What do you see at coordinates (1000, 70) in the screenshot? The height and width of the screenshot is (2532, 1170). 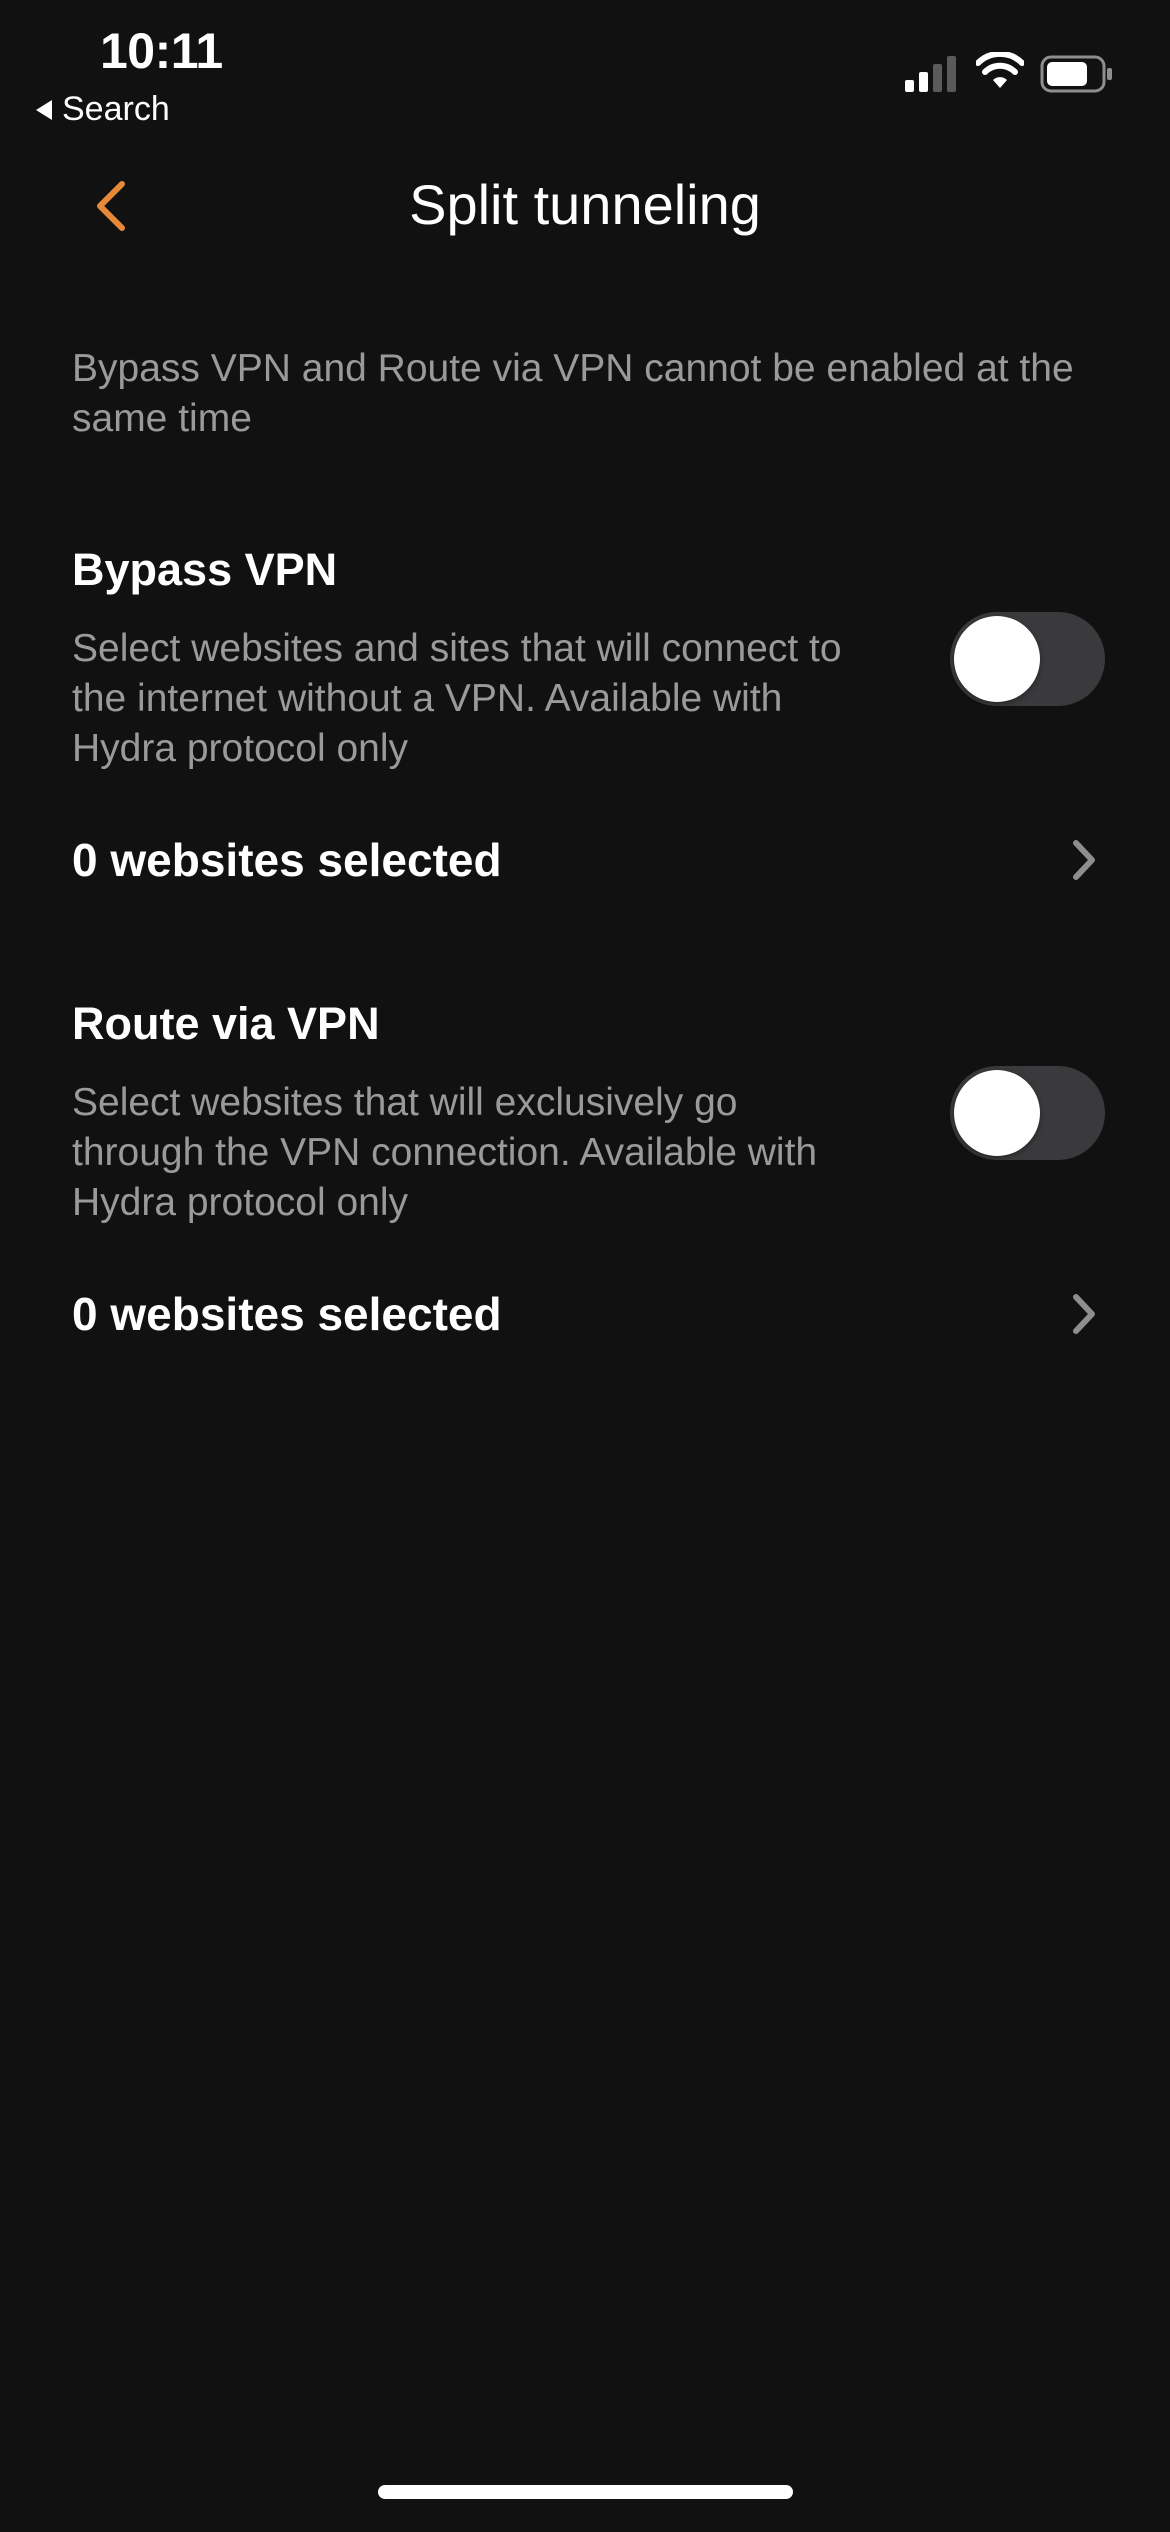 I see `wifi-icon` at bounding box center [1000, 70].